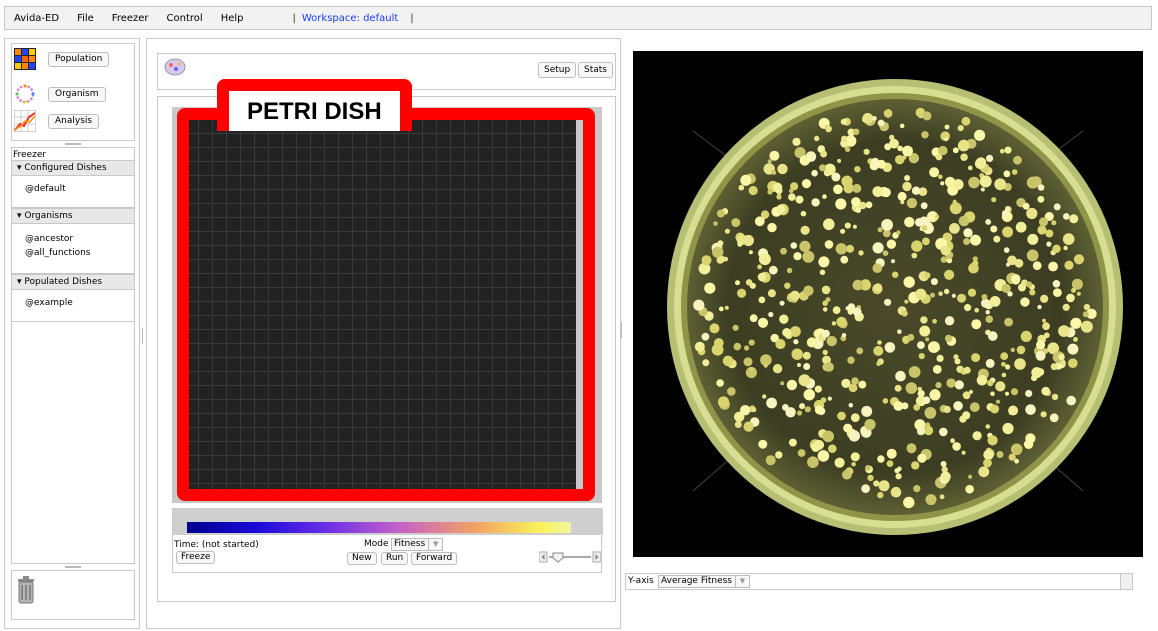  I want to click on scrollbar, so click(1126, 581).